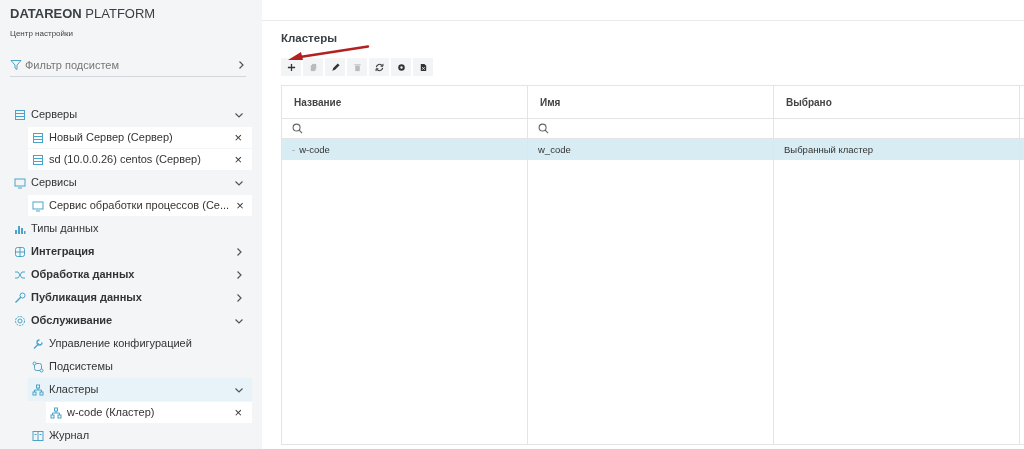 The height and width of the screenshot is (449, 1024). I want to click on table-cell: Выбранный кластер, so click(829, 149).